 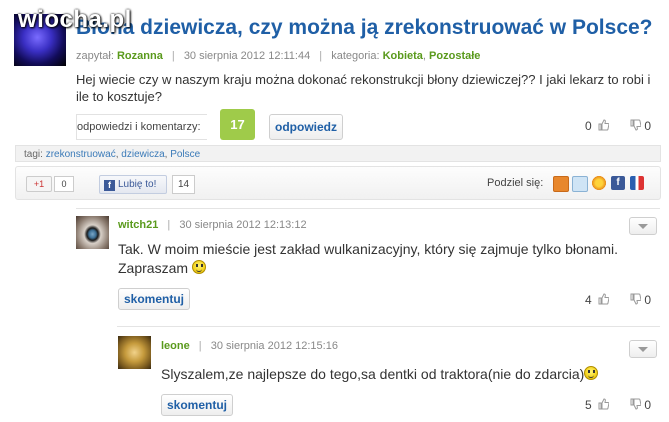 What do you see at coordinates (515, 183) in the screenshot?
I see `share-label: Podziel się:` at bounding box center [515, 183].